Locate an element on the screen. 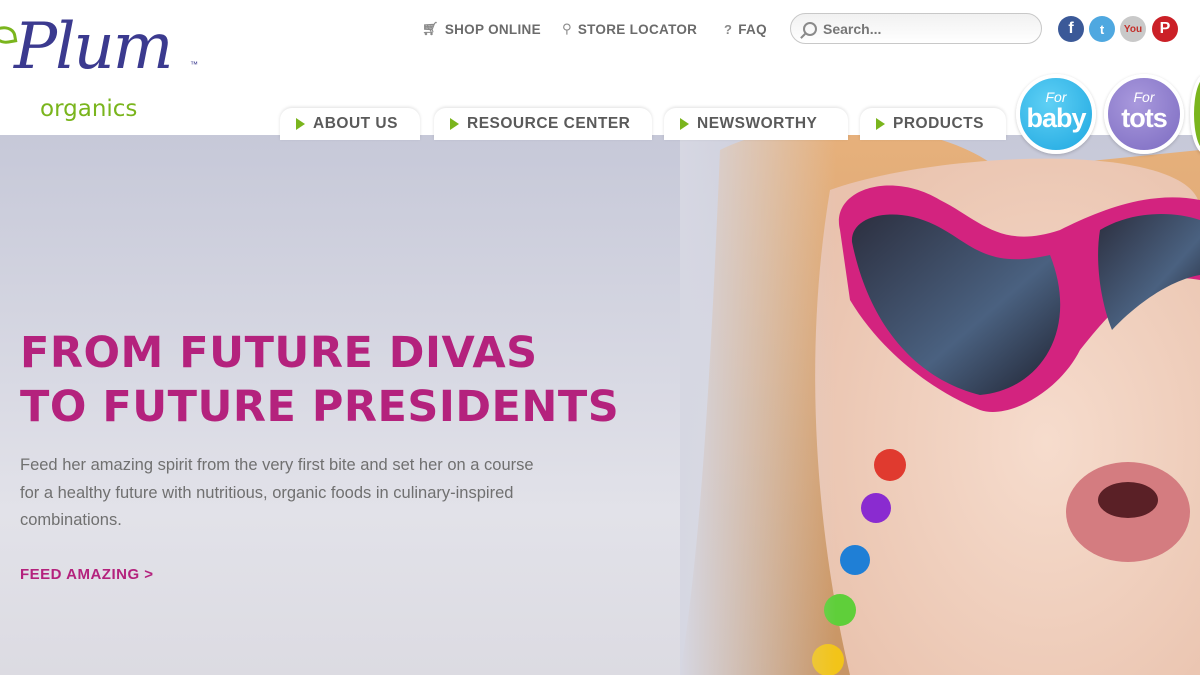 This screenshot has width=1200, height=675. shop-online-label: SHOP ONLINE is located at coordinates (492, 29).